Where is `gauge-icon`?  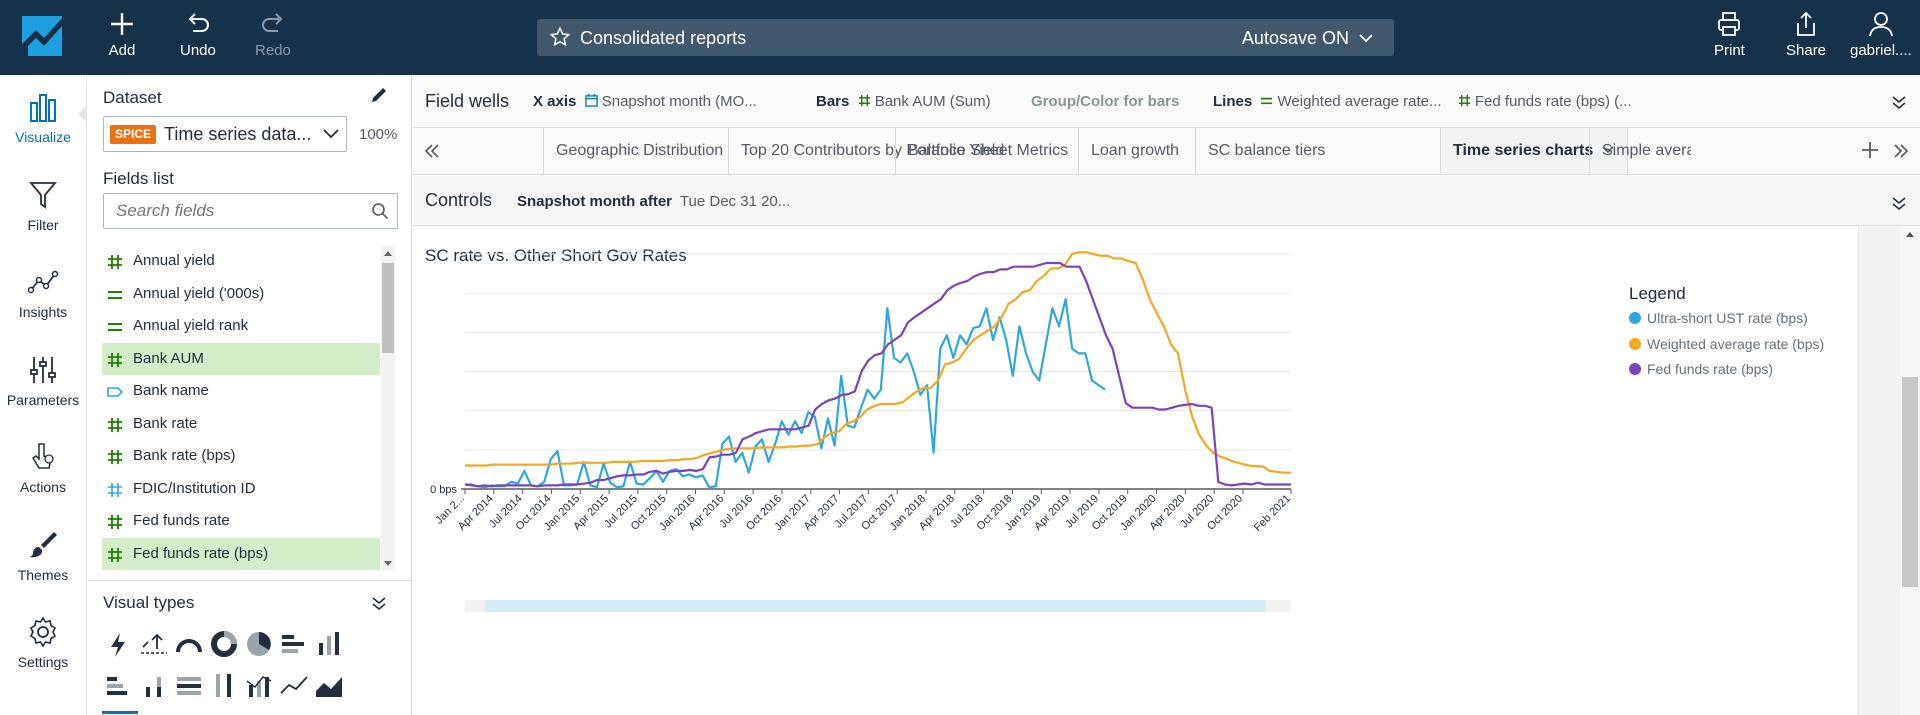
gauge-icon is located at coordinates (189, 644).